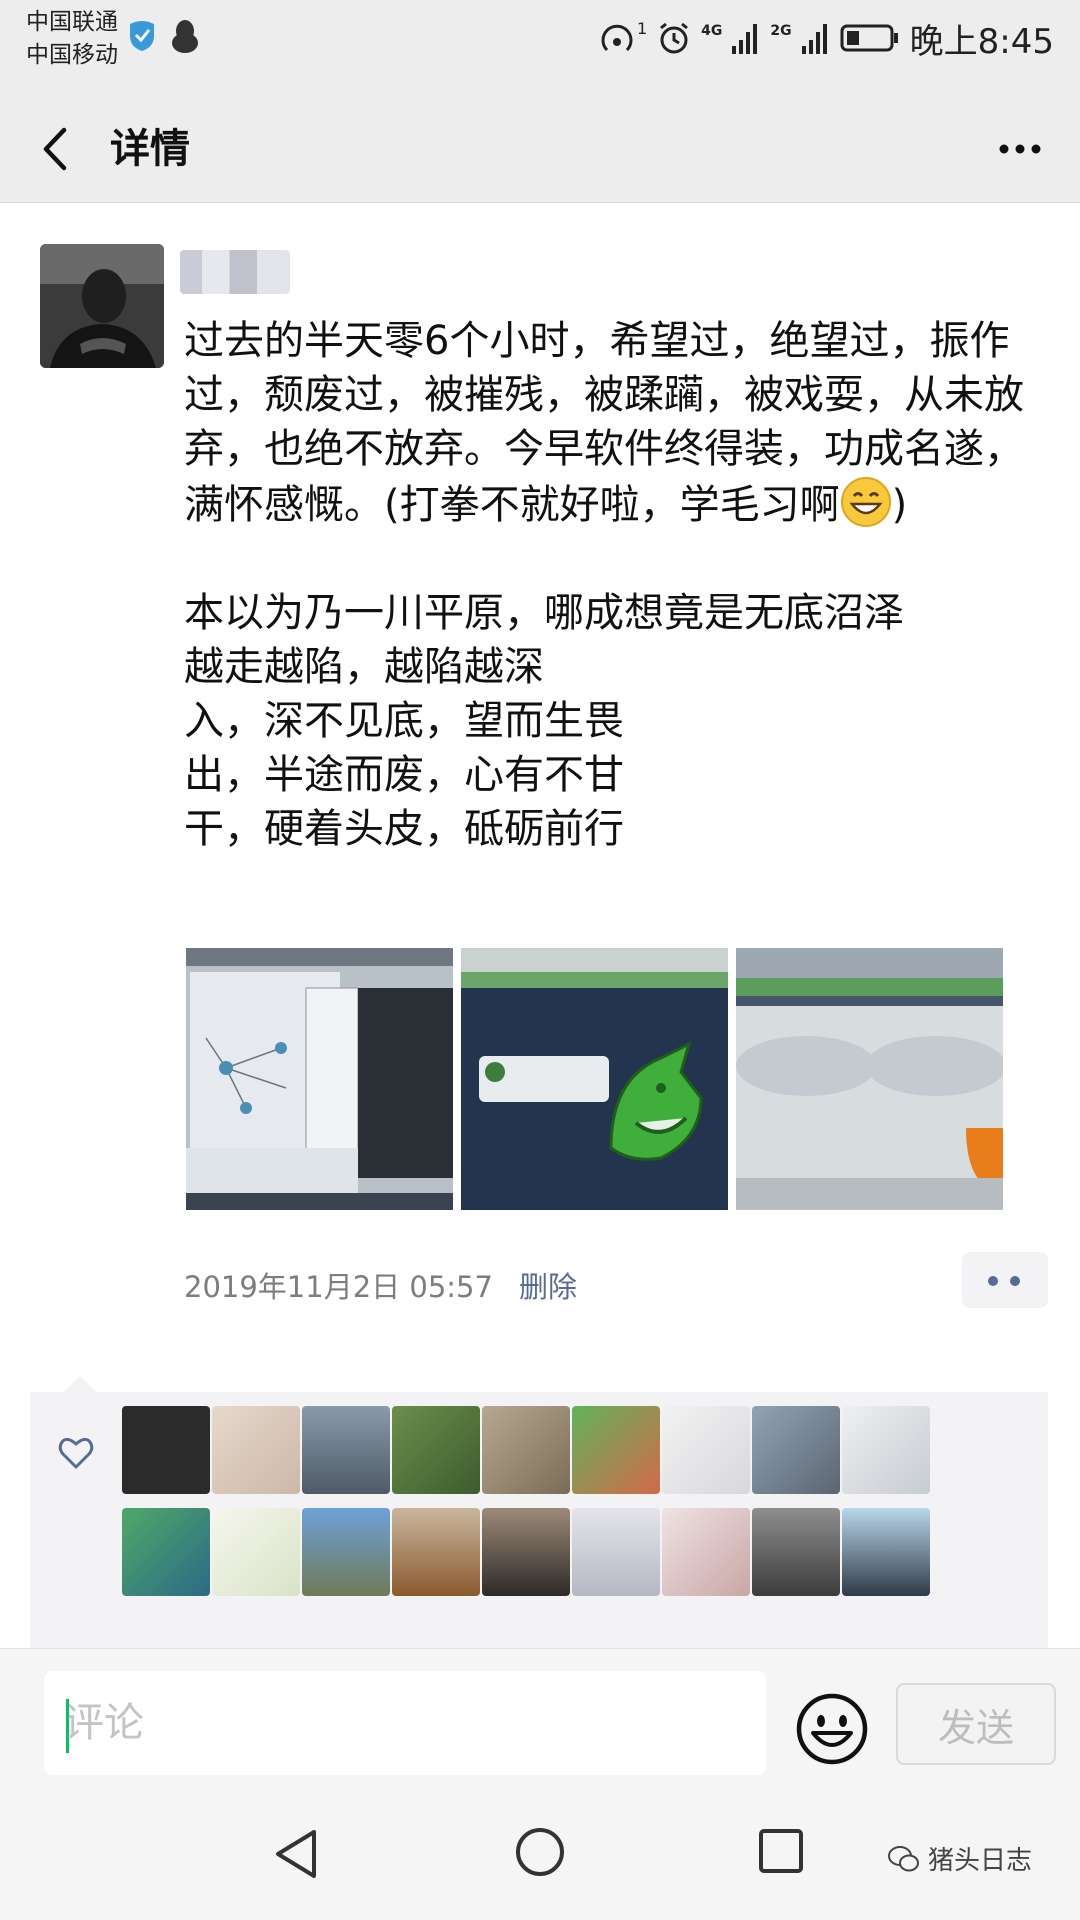  What do you see at coordinates (832, 1729) in the screenshot?
I see `emoji-smiley-icon` at bounding box center [832, 1729].